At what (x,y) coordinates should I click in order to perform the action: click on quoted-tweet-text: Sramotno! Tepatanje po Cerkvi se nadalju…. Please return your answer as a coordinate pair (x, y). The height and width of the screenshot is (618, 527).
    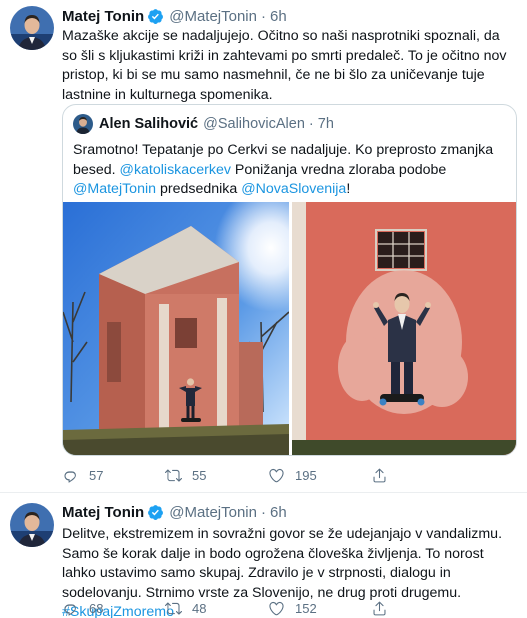
    Looking at the image, I should click on (289, 170).